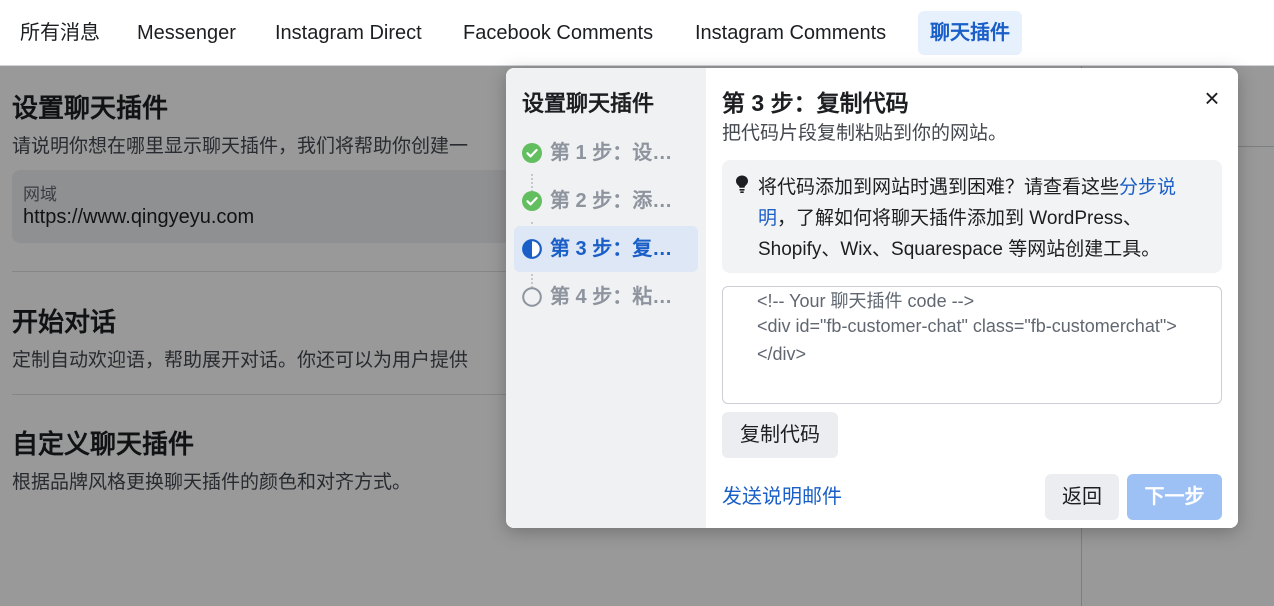  I want to click on tab-facebook-comments: Facebook Comments, so click(558, 33).